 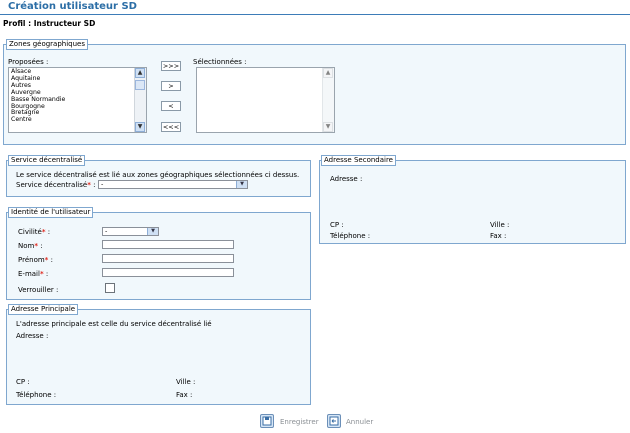 I want to click on main-ville-label: Ville :, so click(x=186, y=382).